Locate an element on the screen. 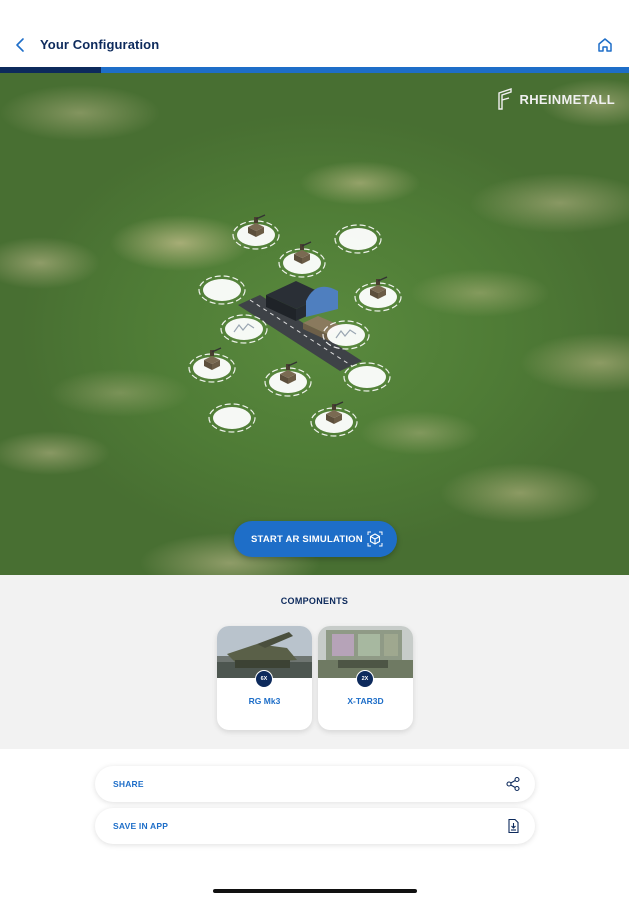  share-icon is located at coordinates (513, 784).